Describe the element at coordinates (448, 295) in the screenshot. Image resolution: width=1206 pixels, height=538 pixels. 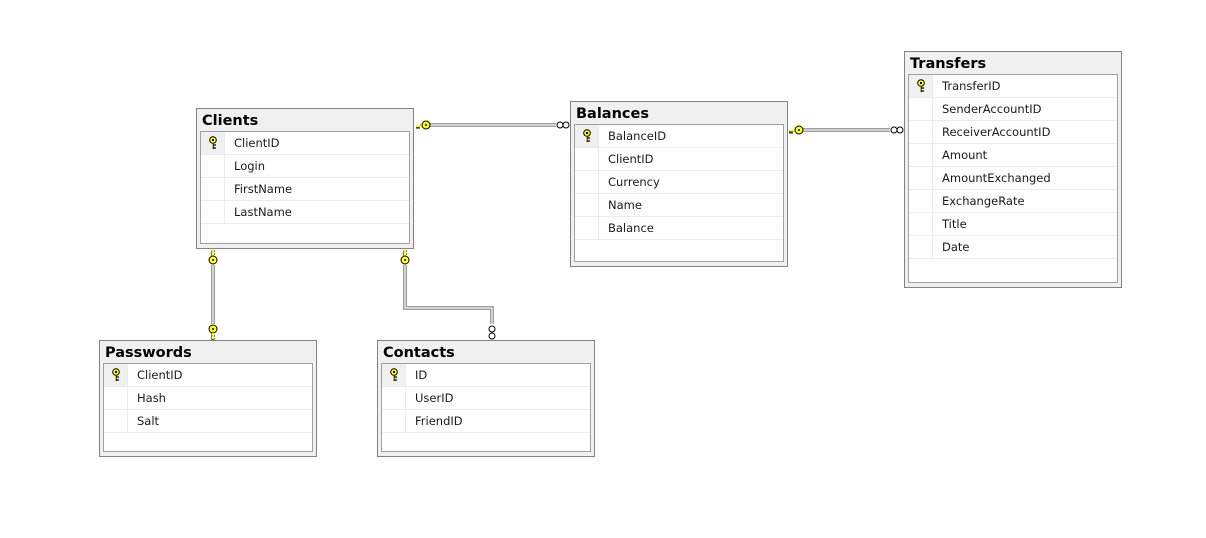
I see `relationship-clients-contacts` at that location.